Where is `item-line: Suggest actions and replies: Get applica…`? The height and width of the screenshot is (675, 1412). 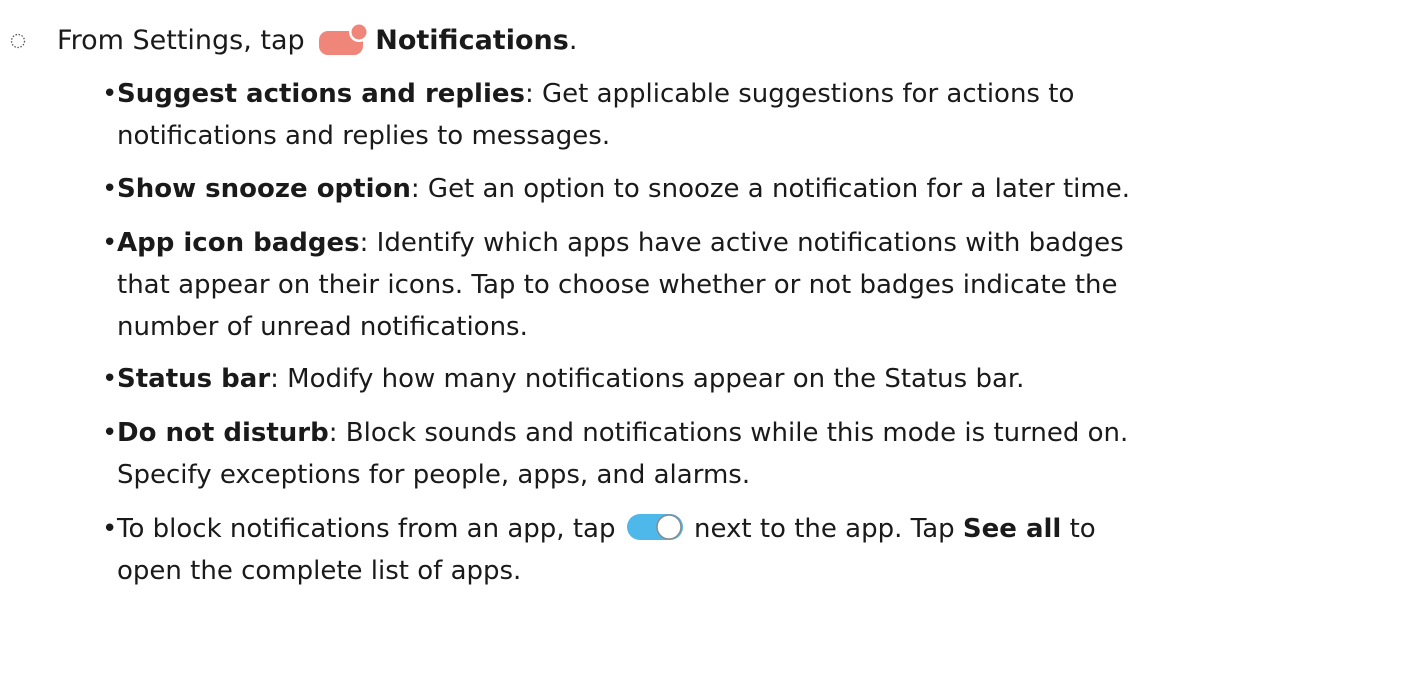
item-line: Suggest actions and replies: Get applica… is located at coordinates (762, 94).